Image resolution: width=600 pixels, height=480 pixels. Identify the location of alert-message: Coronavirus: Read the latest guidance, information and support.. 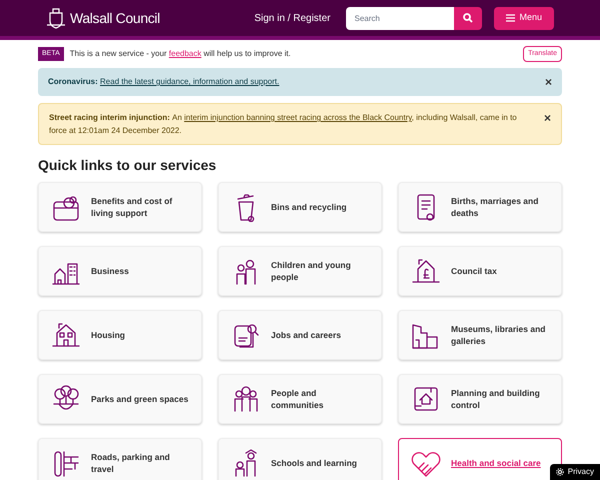
(164, 82).